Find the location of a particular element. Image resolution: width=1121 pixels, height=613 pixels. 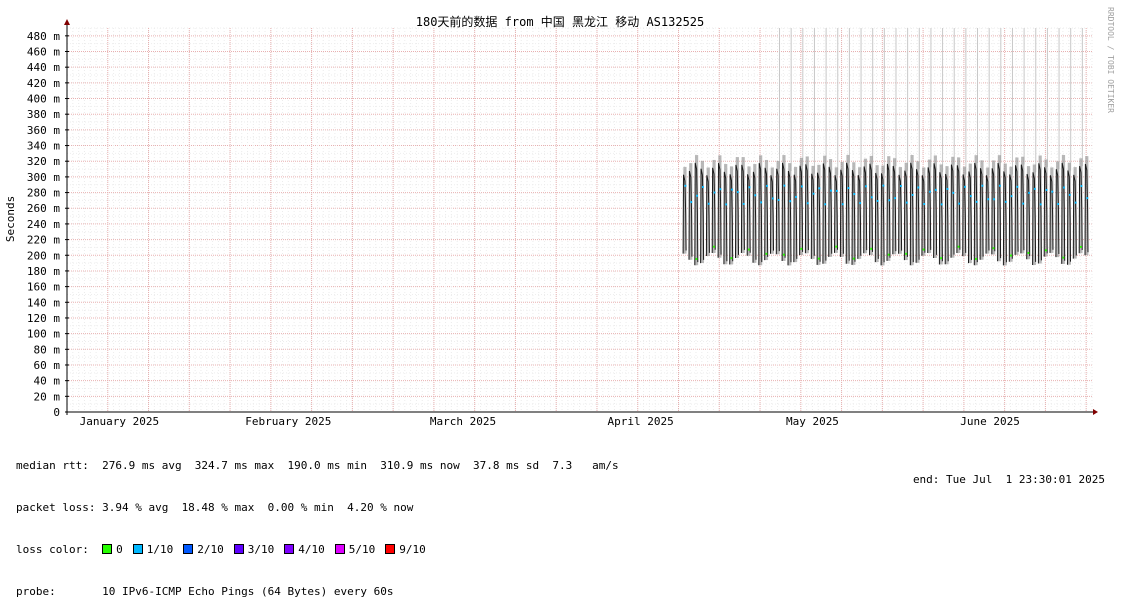

x-tick-label: January 2025 is located at coordinates (119, 421).